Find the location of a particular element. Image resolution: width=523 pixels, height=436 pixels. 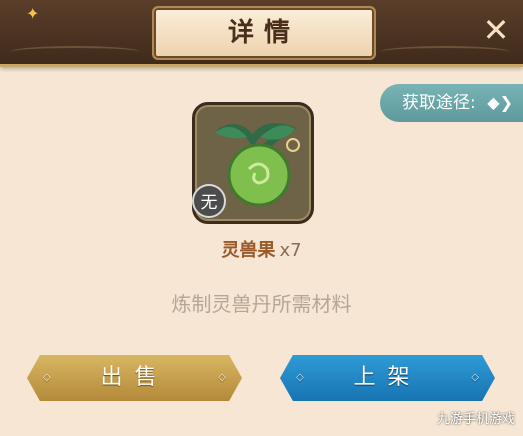

sell-button: ◇ 出售 ◇ is located at coordinates (134, 378).